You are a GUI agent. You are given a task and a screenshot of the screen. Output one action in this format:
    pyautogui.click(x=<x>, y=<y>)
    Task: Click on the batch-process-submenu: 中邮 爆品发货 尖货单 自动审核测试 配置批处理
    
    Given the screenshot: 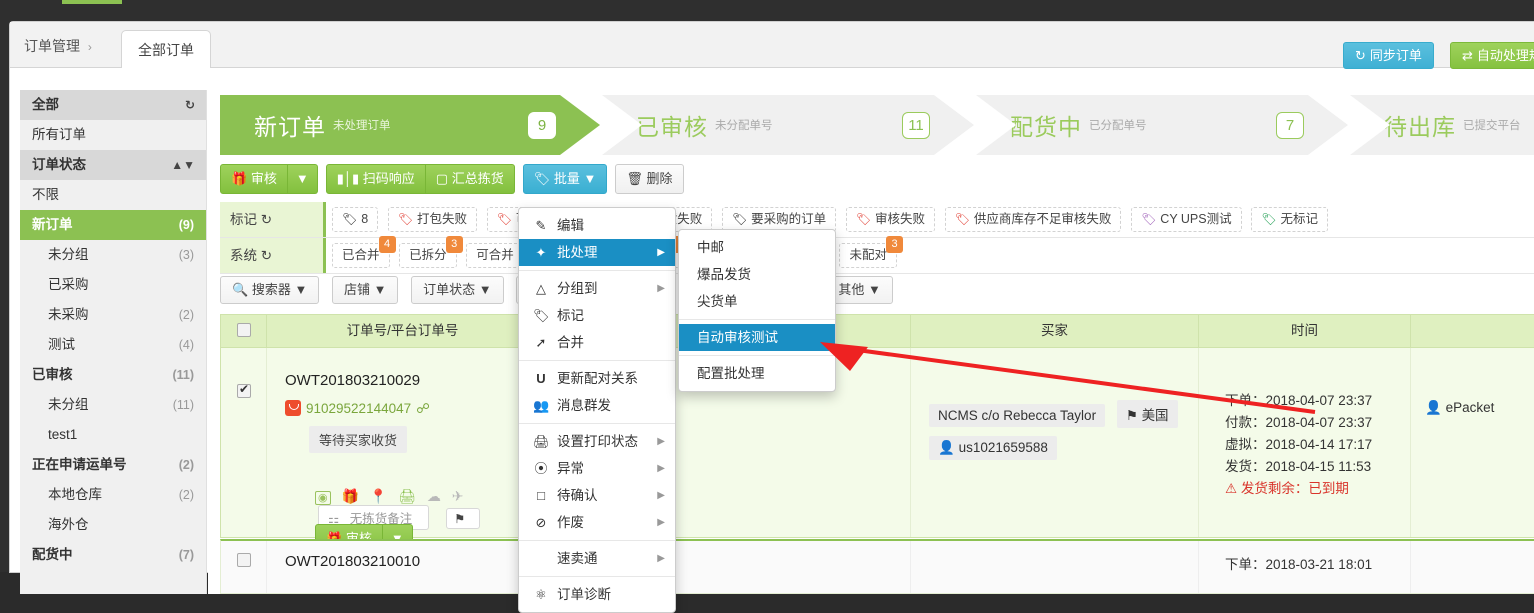 What is the action you would take?
    pyautogui.click(x=757, y=310)
    